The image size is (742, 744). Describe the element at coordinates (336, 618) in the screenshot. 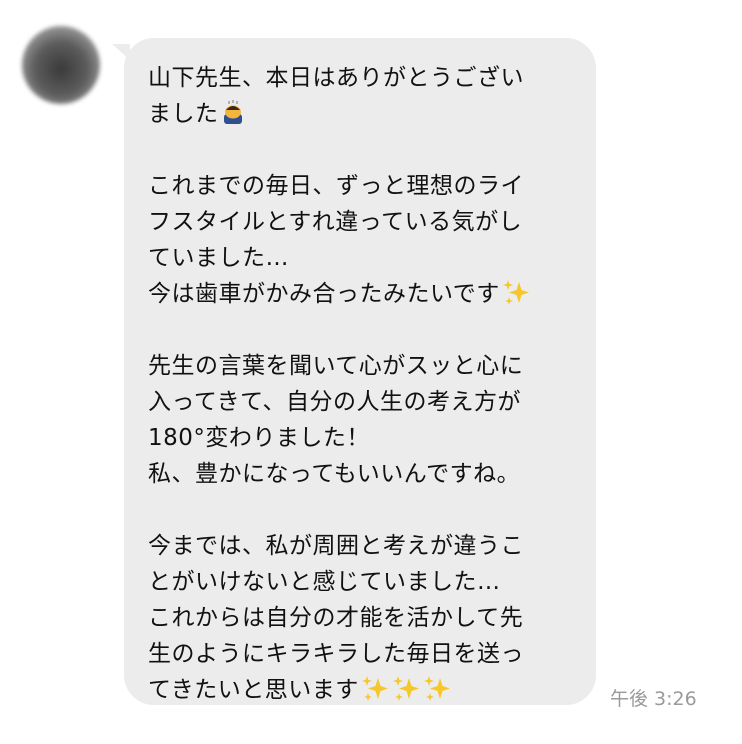

I see `message-line: これからは自分の才能を活かして先` at that location.